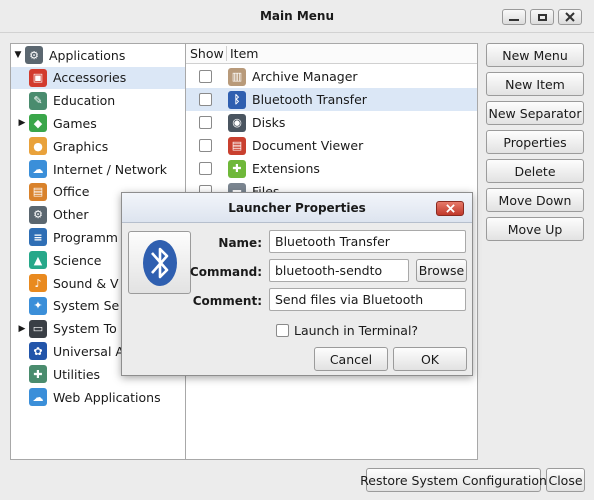 This screenshot has height=500, width=594. What do you see at coordinates (237, 145) in the screenshot?
I see `document-icon: ▤` at bounding box center [237, 145].